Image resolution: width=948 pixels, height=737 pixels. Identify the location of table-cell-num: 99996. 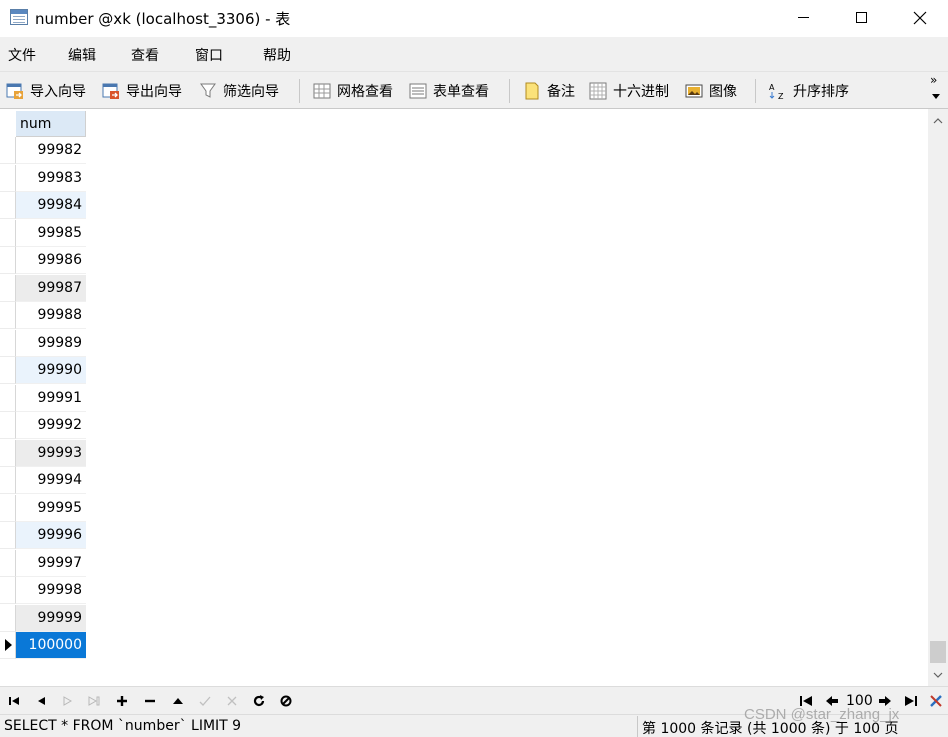
(51, 535).